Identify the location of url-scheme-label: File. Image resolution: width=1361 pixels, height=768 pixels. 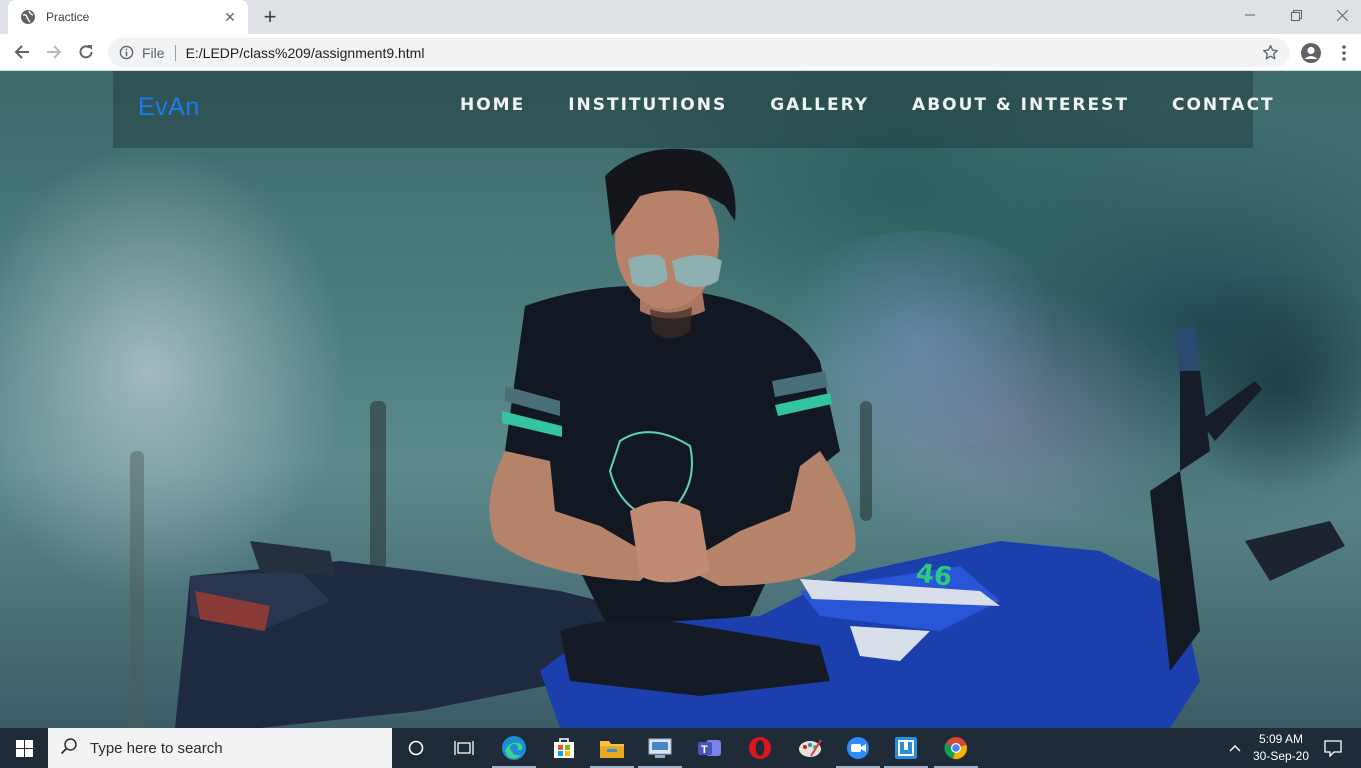
(153, 52).